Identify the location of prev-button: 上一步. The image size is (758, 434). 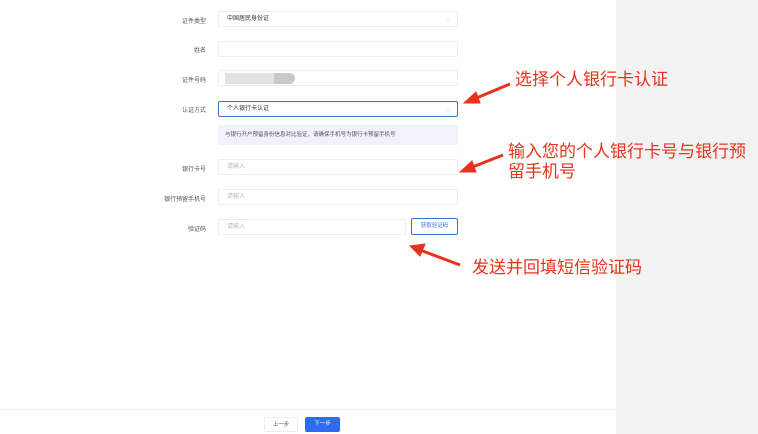
(281, 424).